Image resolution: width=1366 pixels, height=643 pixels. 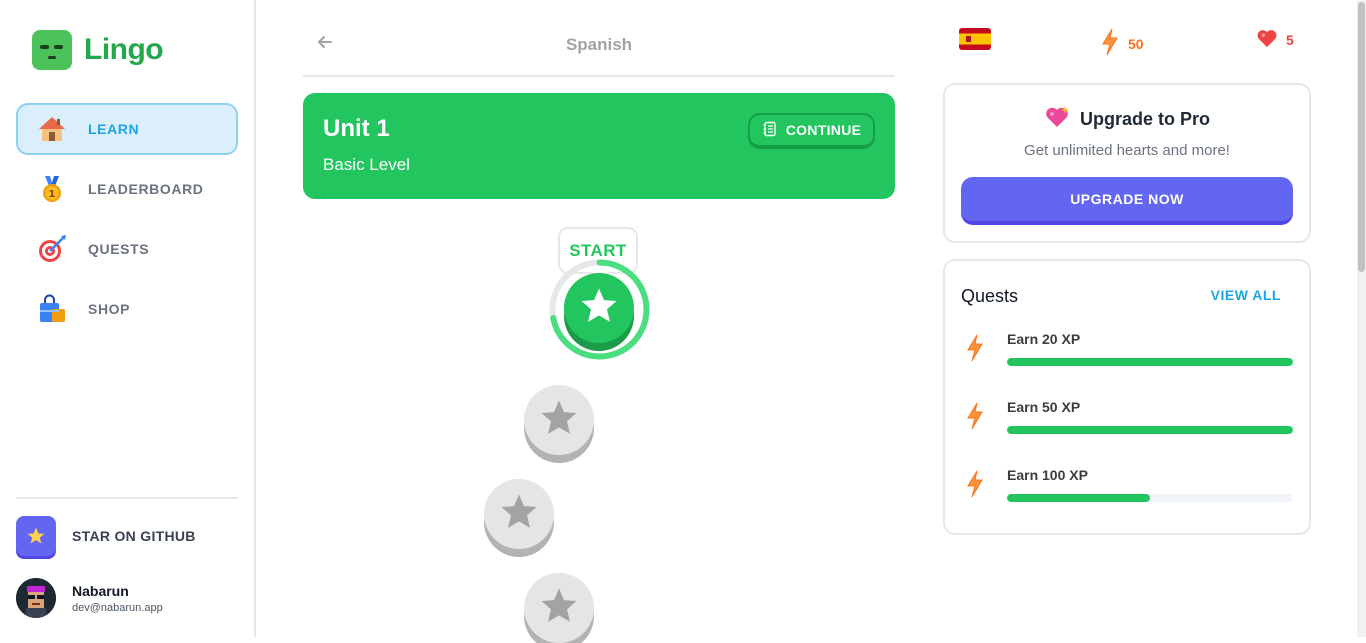 I want to click on quest-label: Earn 100 XP, so click(x=1047, y=475).